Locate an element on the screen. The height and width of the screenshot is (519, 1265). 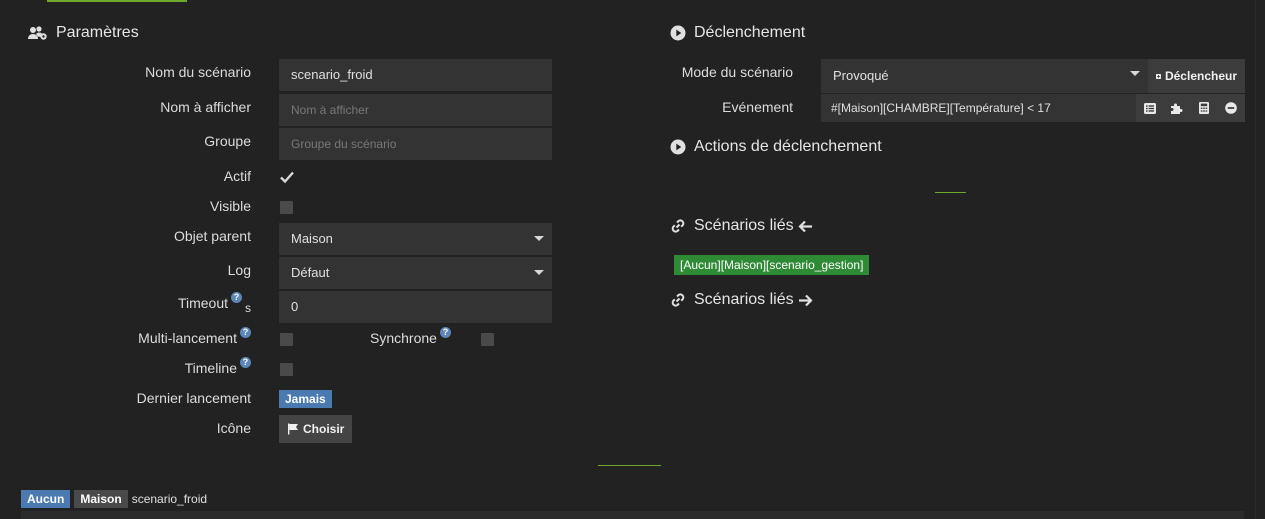
choose-icon-label: Choisir is located at coordinates (324, 429).